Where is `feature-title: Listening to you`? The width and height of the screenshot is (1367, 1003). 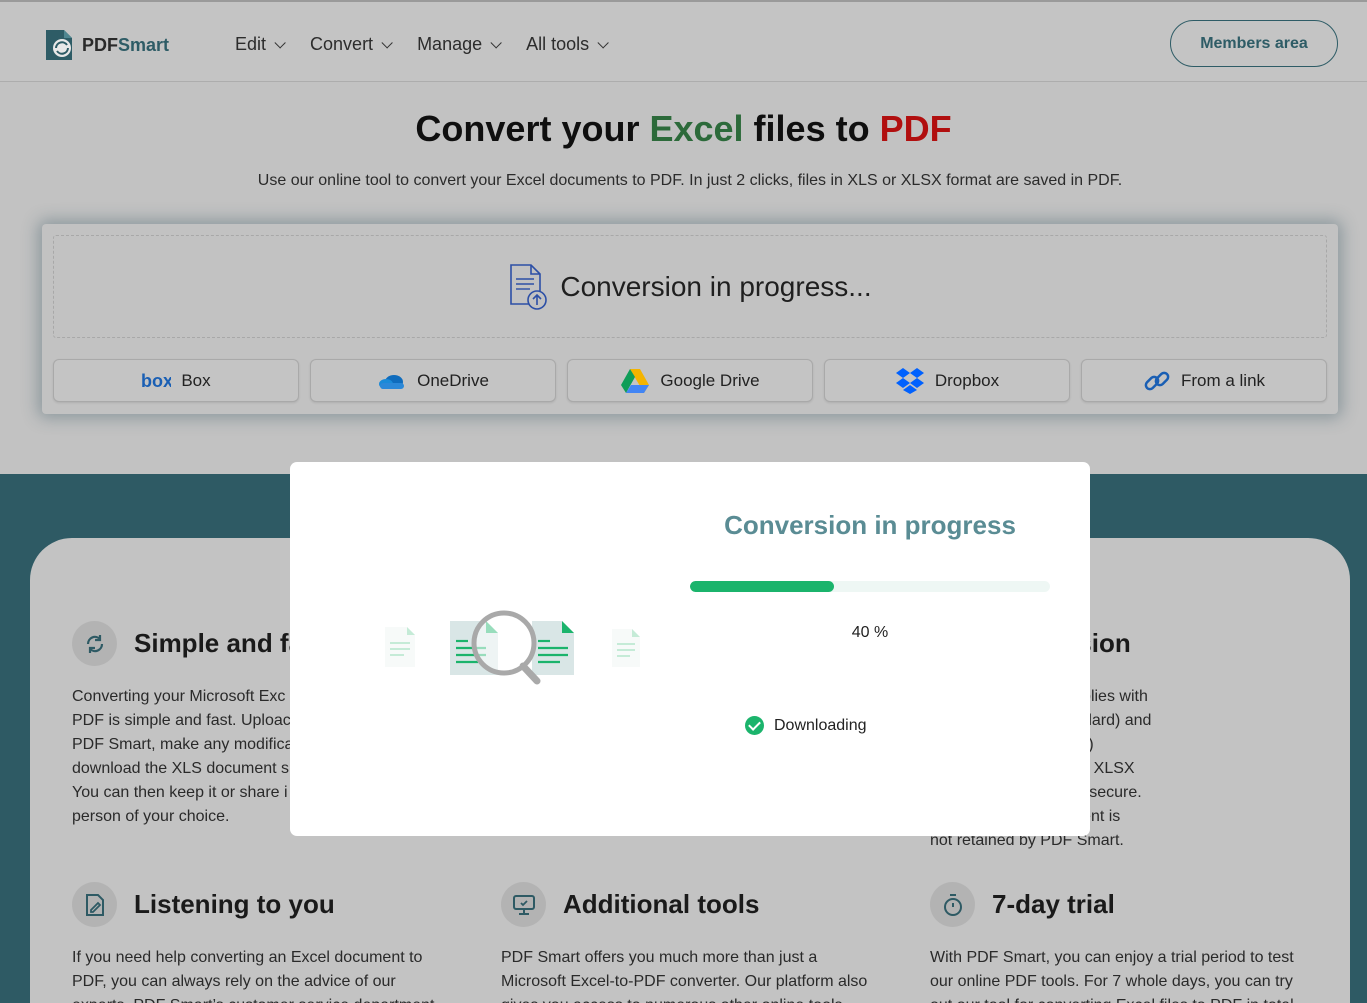 feature-title: Listening to you is located at coordinates (234, 904).